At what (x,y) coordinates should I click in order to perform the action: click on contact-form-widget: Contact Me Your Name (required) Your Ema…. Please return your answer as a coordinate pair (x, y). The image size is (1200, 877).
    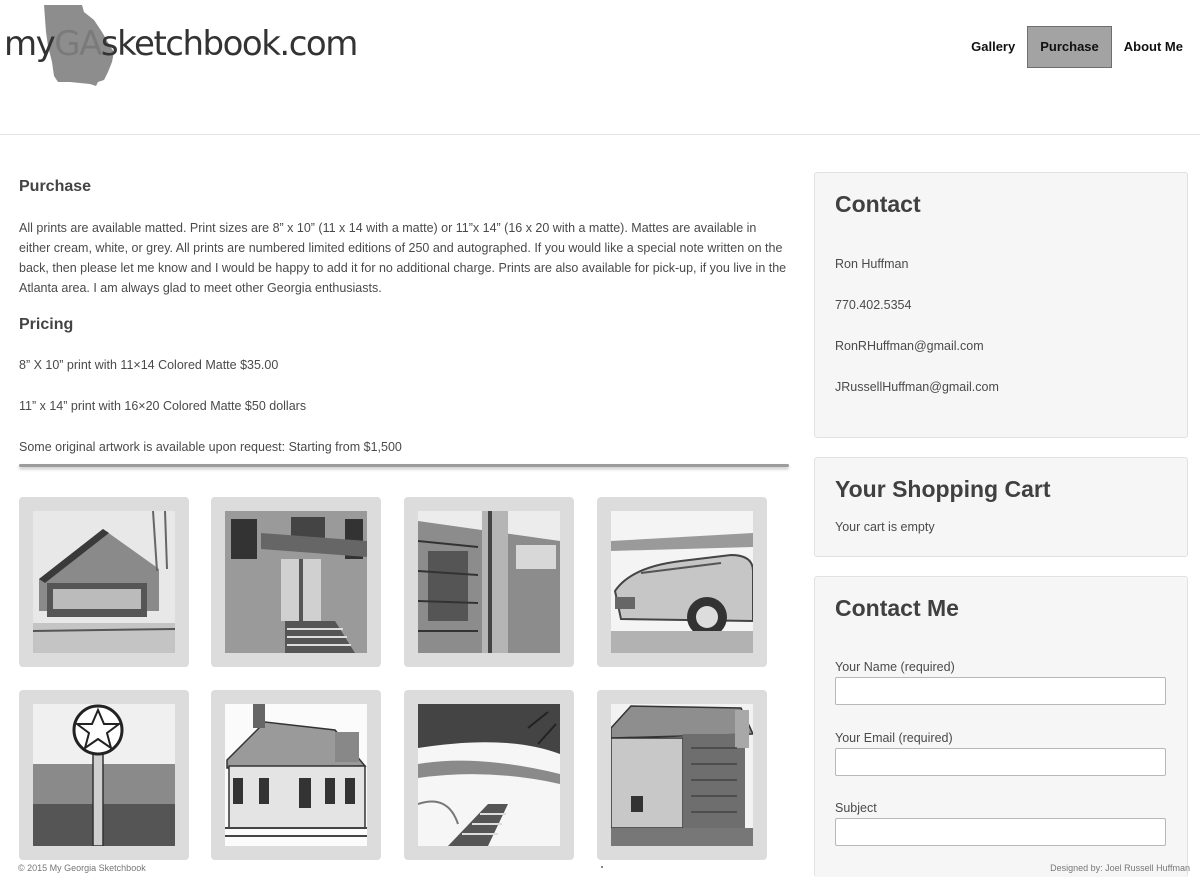
    Looking at the image, I should click on (1001, 726).